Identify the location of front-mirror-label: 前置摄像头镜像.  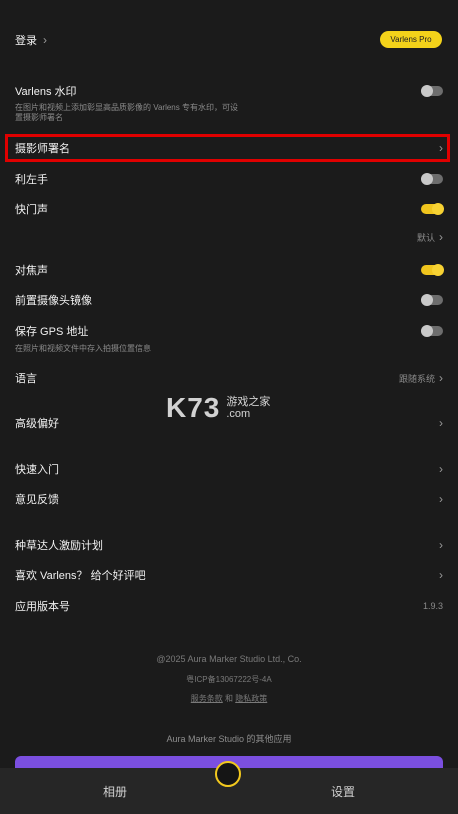
(53, 301).